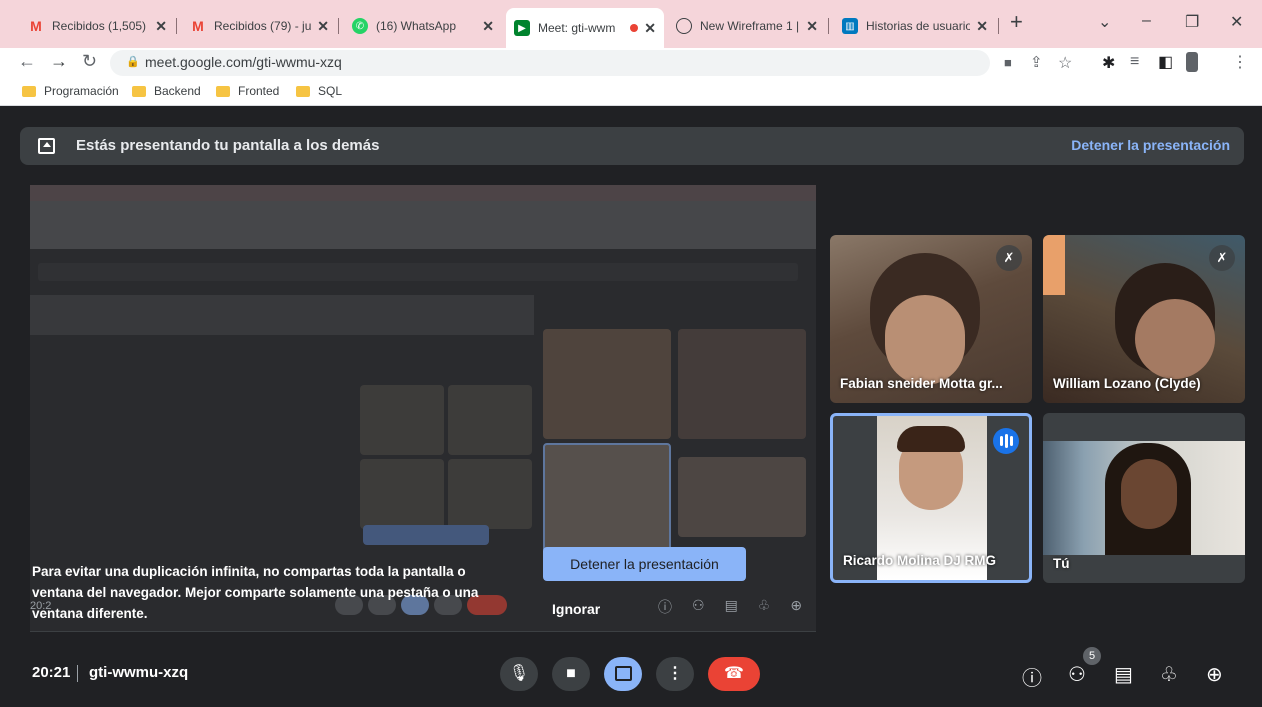 This screenshot has height=707, width=1262. Describe the element at coordinates (644, 564) in the screenshot. I see `stop-presenting-button: Detener la presentación` at that location.